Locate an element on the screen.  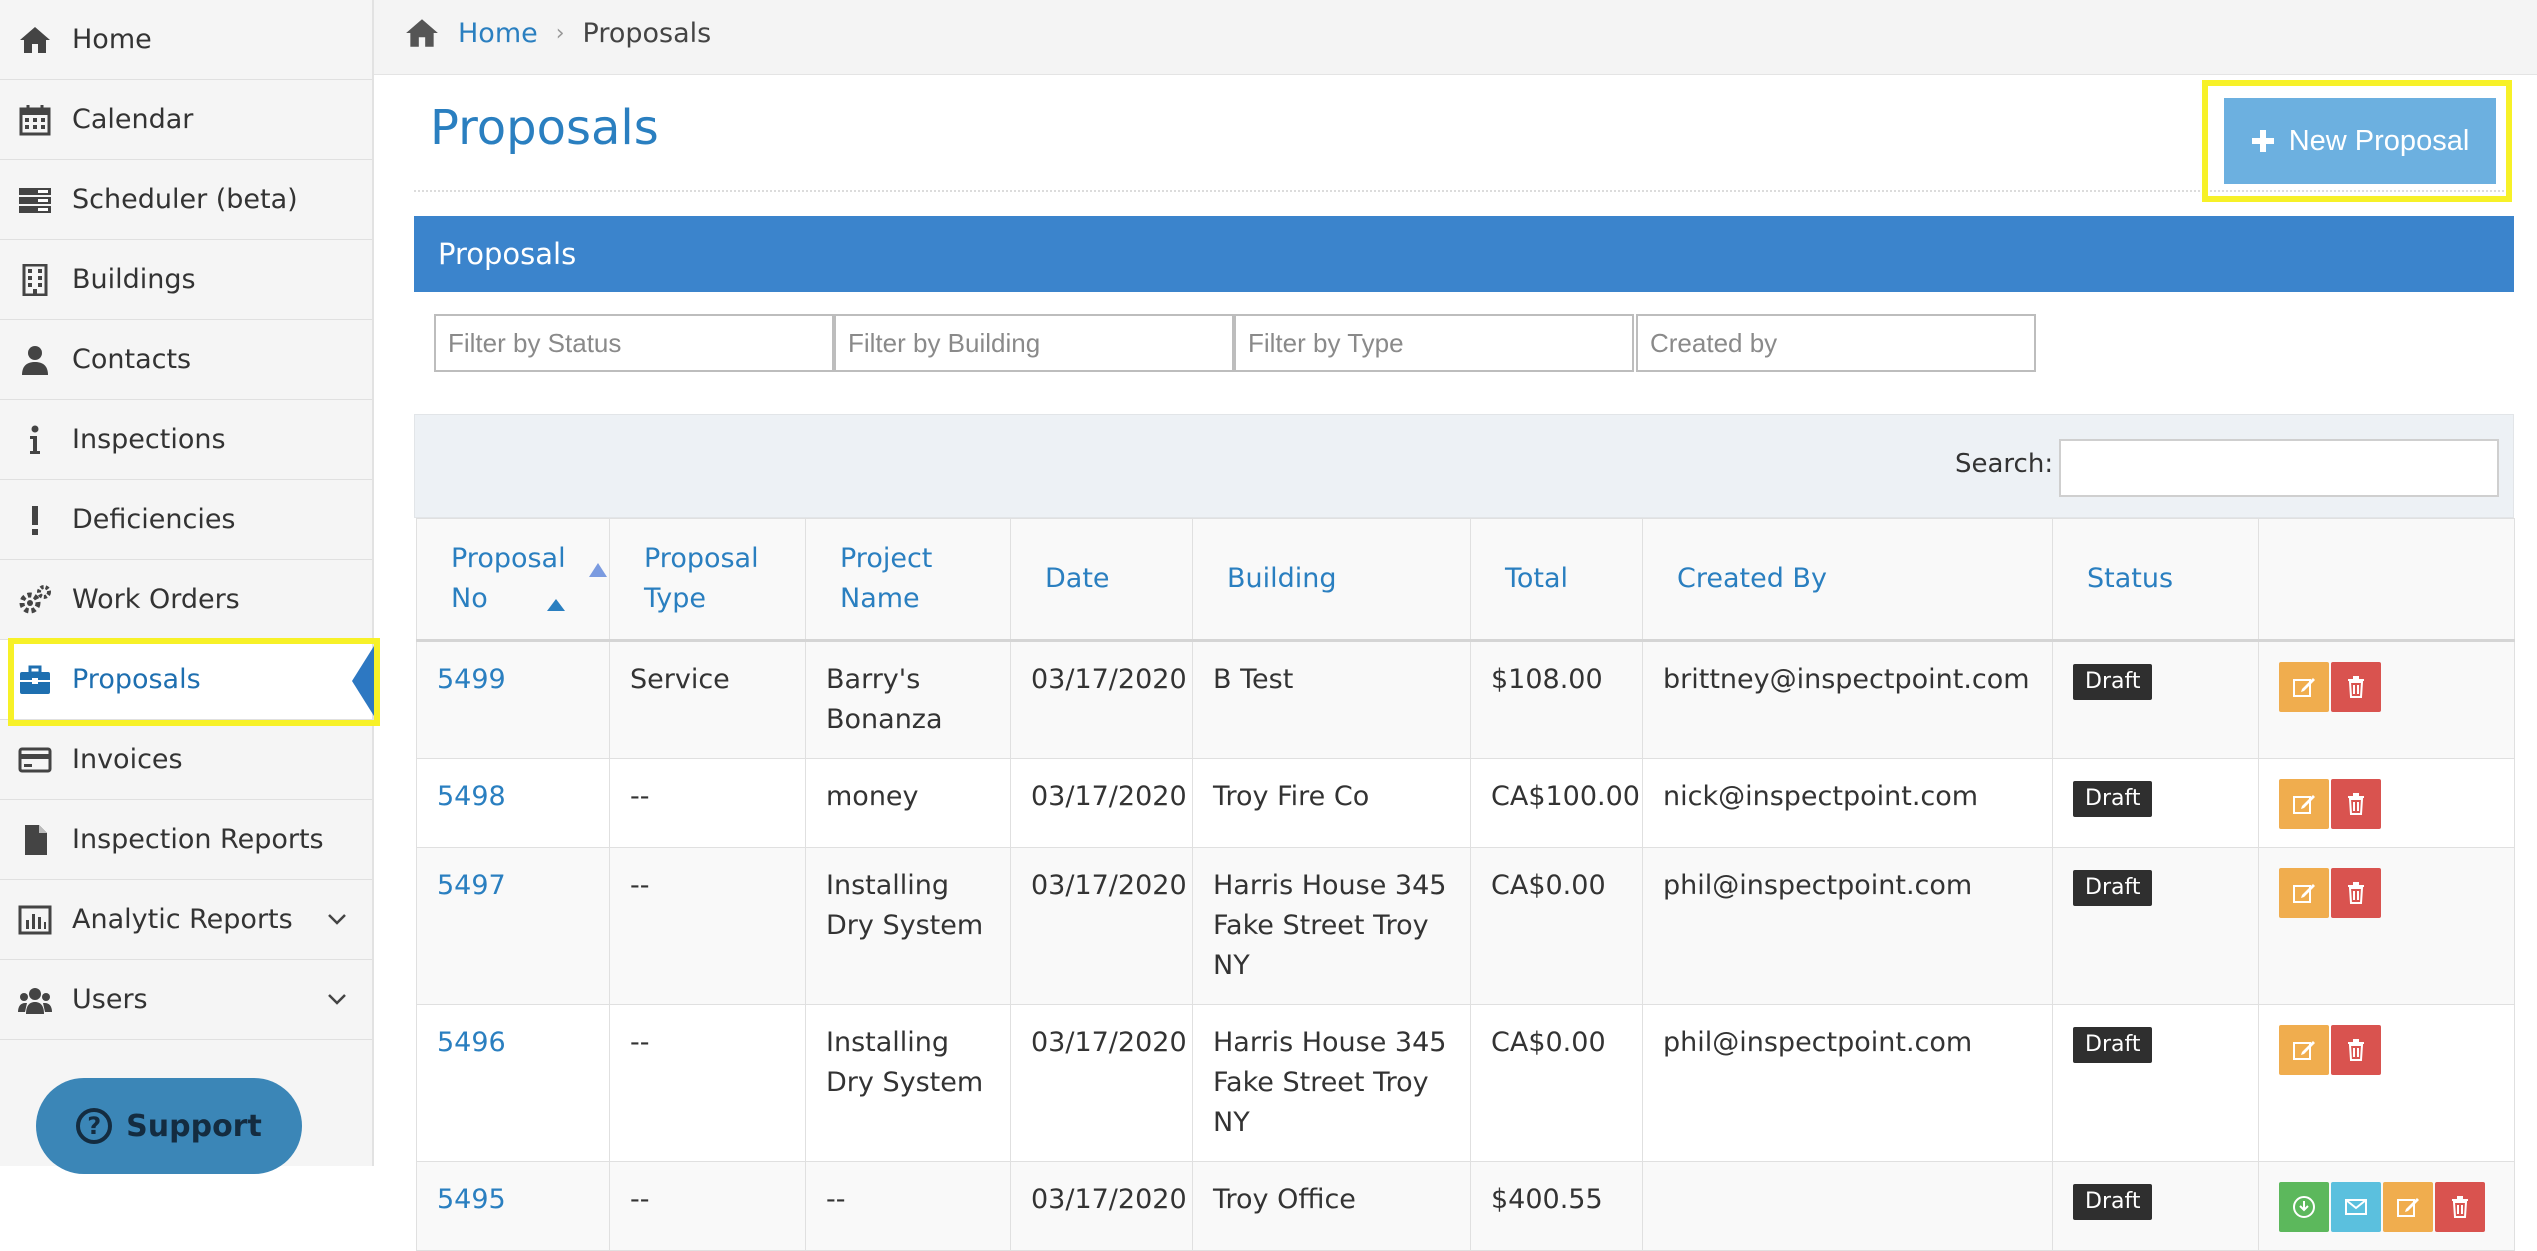
column-header-status: Status is located at coordinates (2155, 580).